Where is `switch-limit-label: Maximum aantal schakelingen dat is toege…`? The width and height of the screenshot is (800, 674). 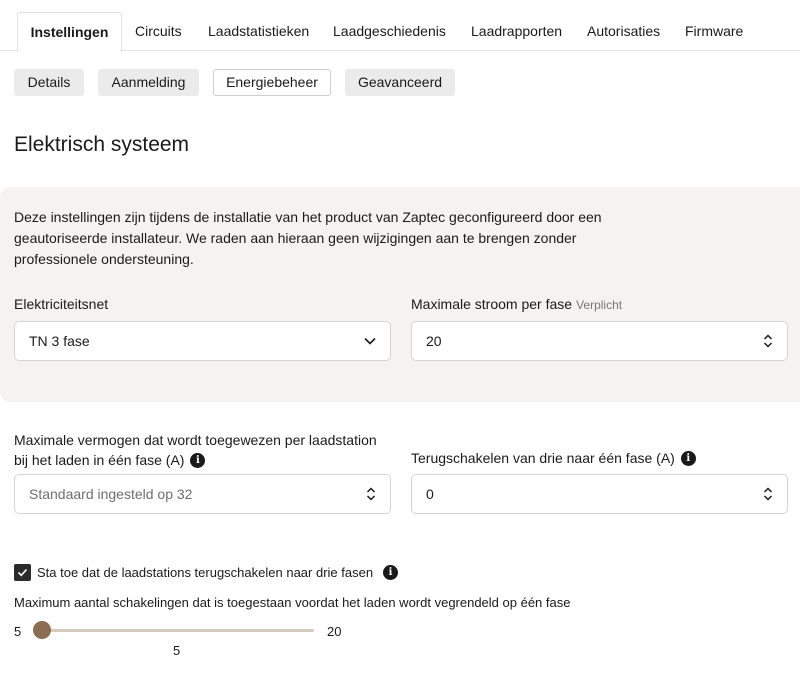
switch-limit-label: Maximum aantal schakelingen dat is toege… is located at coordinates (292, 602).